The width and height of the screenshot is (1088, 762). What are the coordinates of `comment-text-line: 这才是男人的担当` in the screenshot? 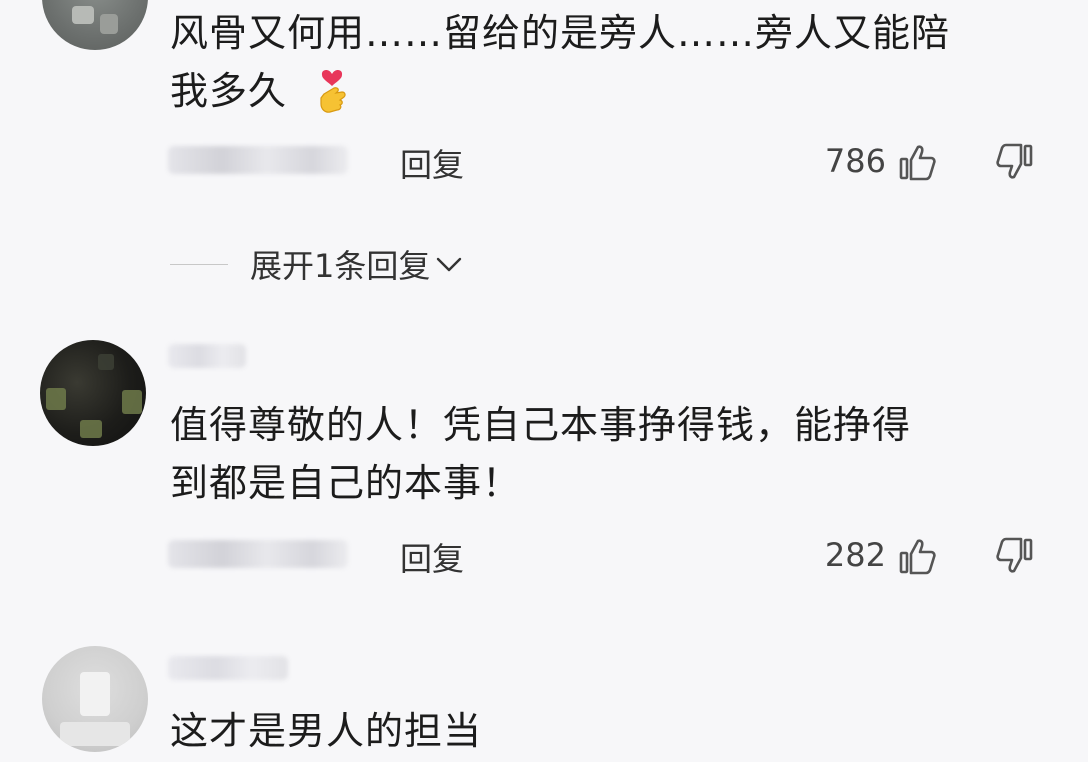 It's located at (326, 731).